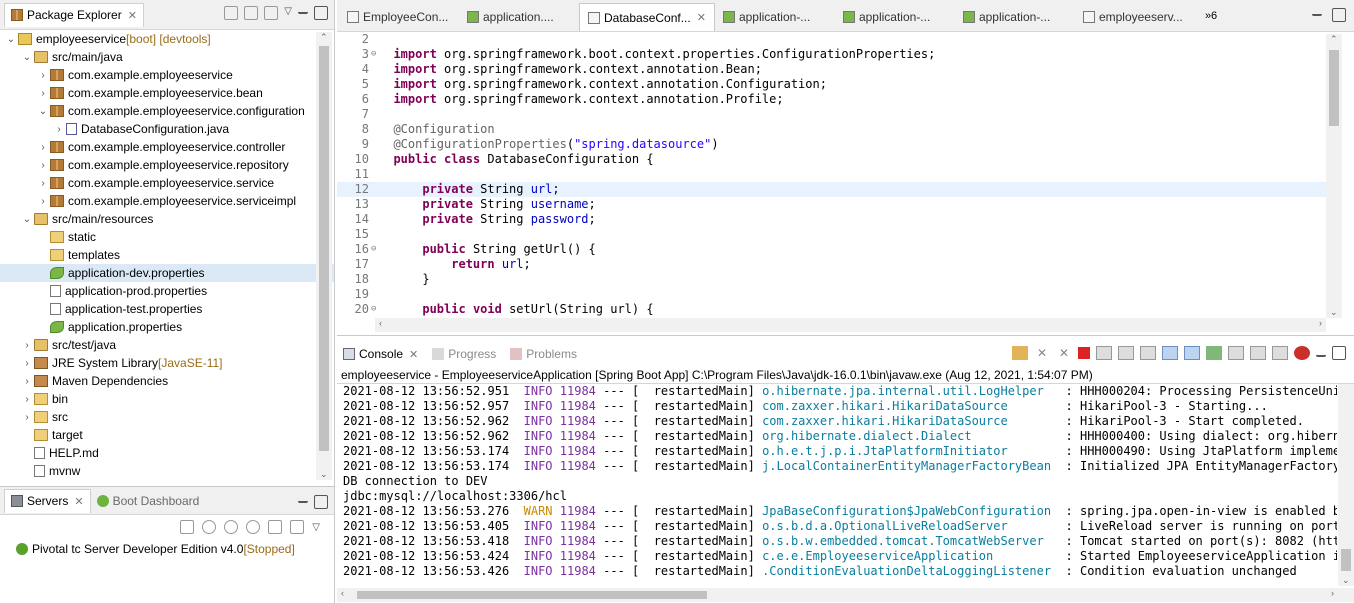 The height and width of the screenshot is (603, 1354). Describe the element at coordinates (1258, 353) in the screenshot. I see `open-console-icon` at that location.